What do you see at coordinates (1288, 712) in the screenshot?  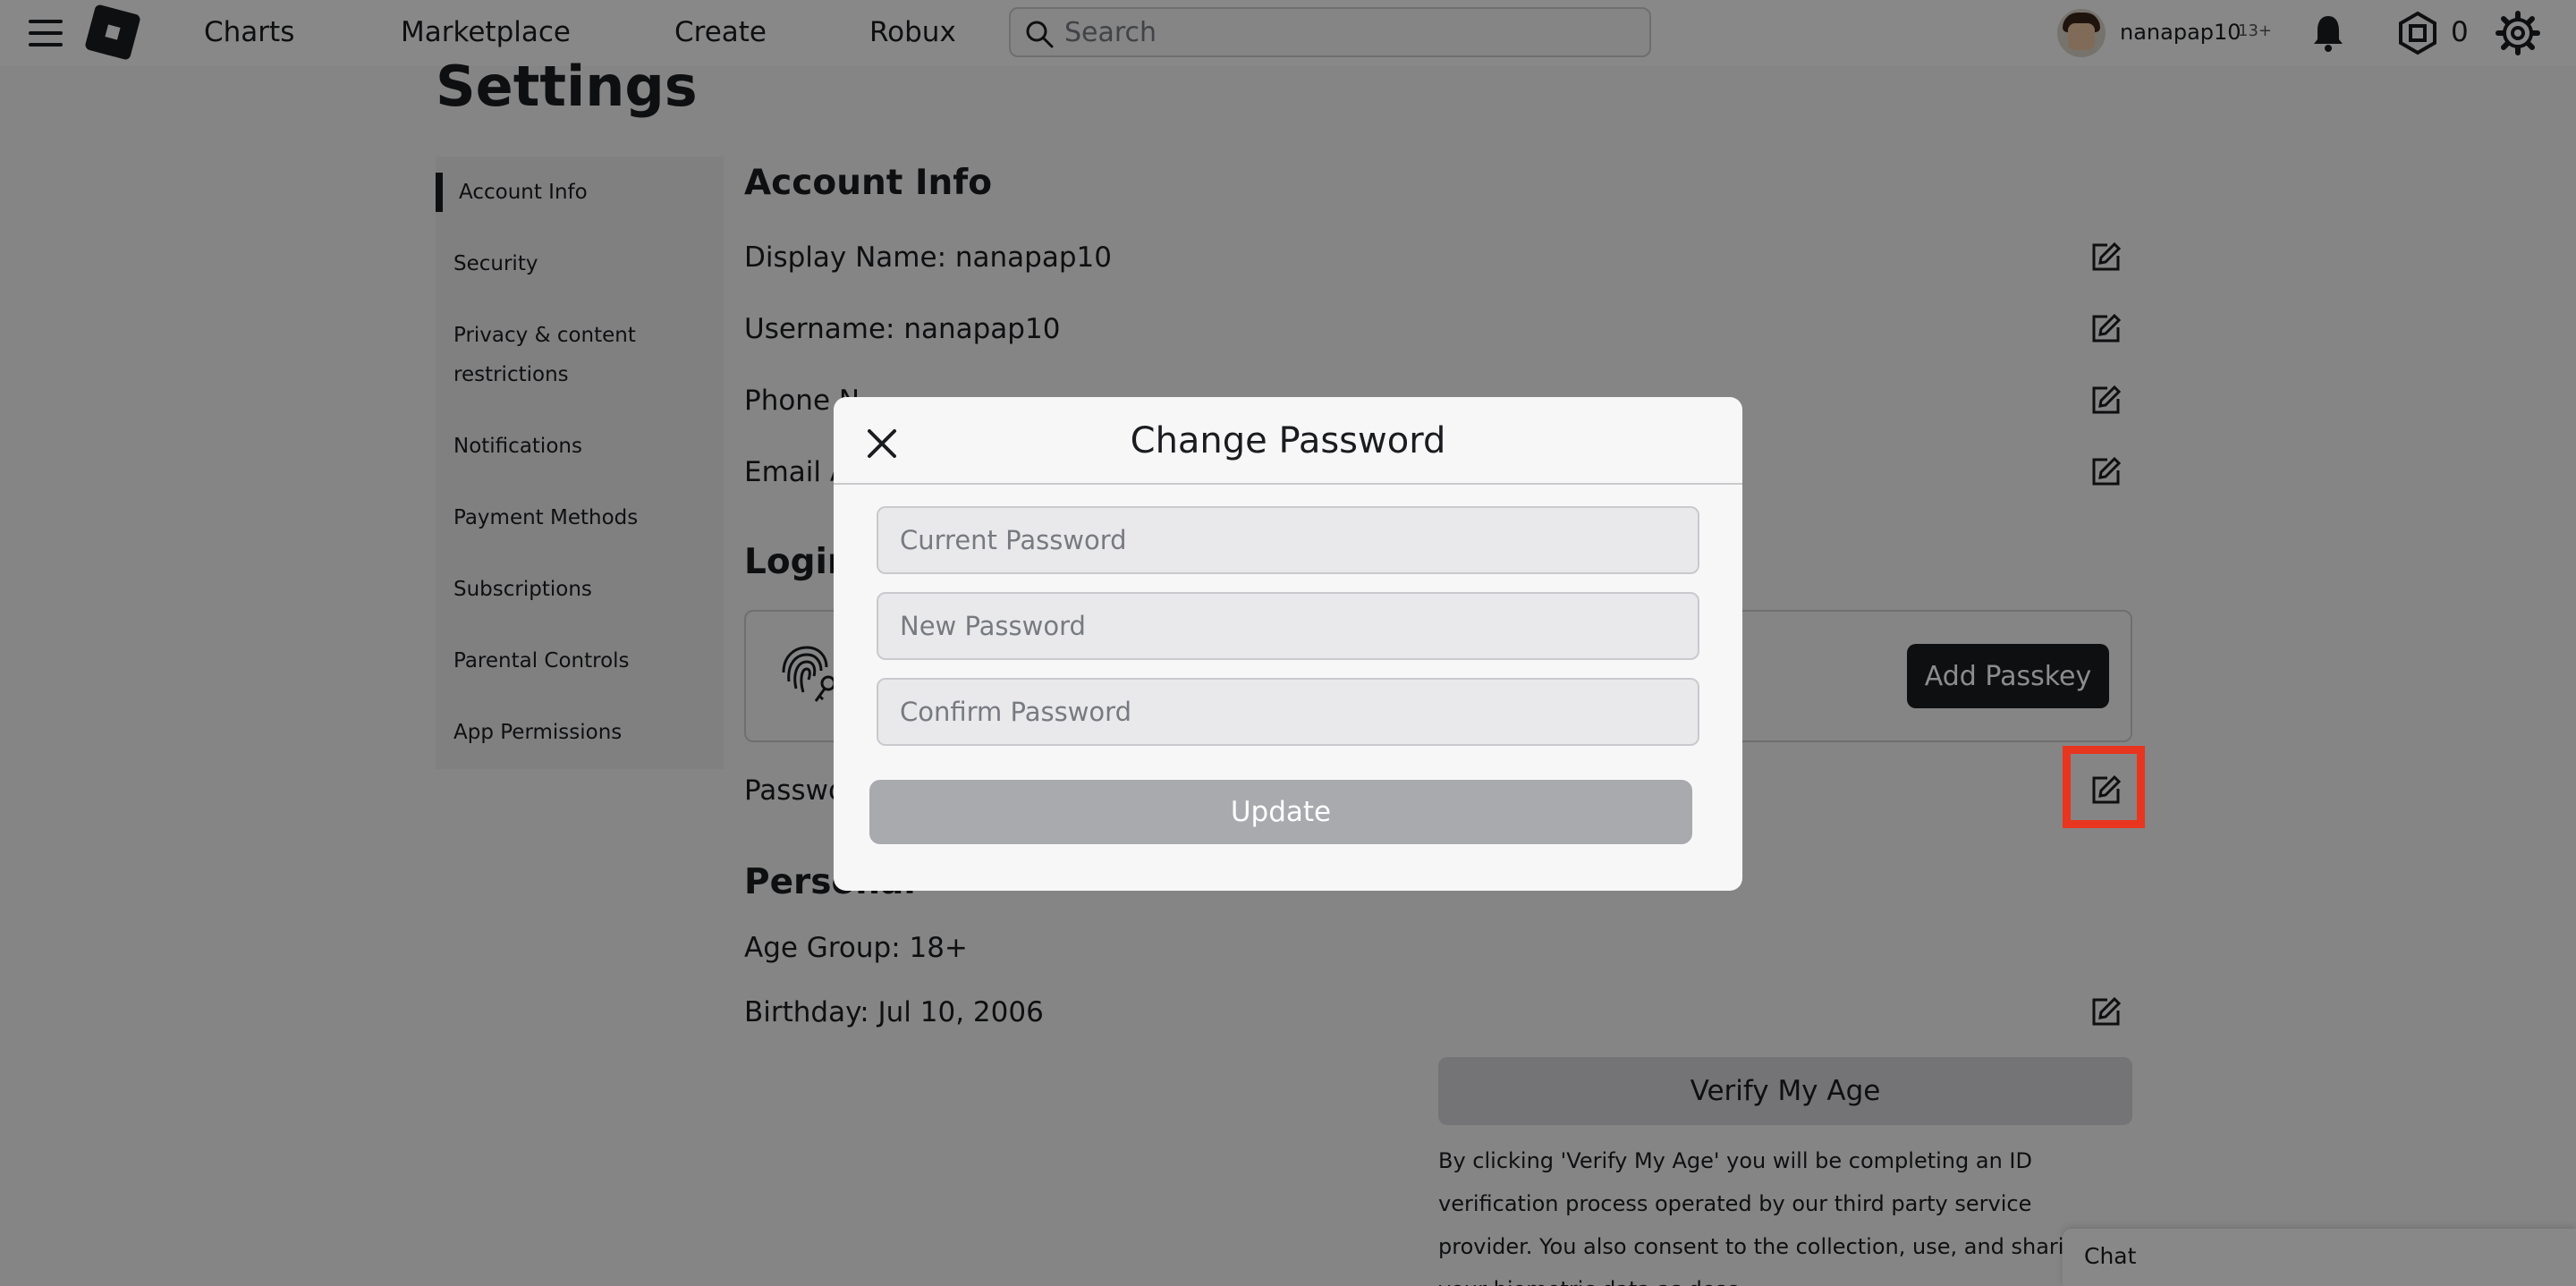 I see `confirm-password-input` at bounding box center [1288, 712].